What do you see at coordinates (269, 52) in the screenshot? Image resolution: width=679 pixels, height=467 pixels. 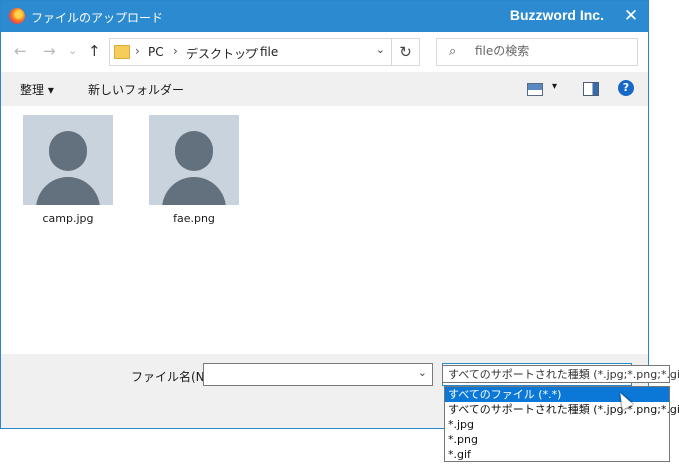 I see `breadcrumb-file: file` at bounding box center [269, 52].